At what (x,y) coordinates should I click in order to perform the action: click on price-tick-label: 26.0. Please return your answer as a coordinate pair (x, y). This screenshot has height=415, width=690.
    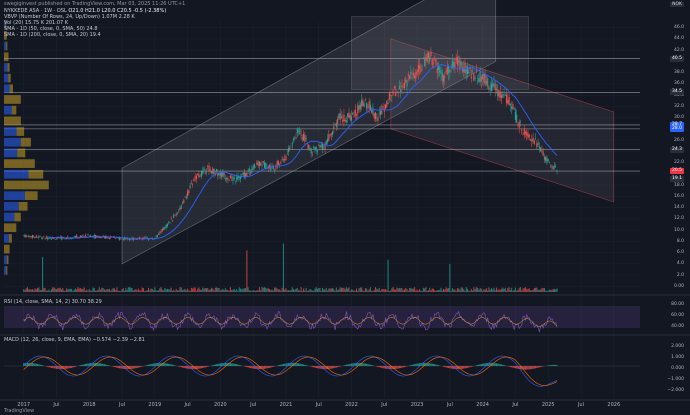
    Looking at the image, I should click on (678, 140).